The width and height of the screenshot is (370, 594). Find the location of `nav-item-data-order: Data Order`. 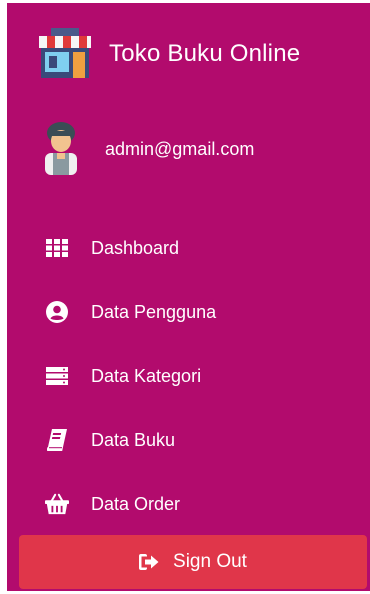

nav-item-data-order: Data Order is located at coordinates (112, 504).